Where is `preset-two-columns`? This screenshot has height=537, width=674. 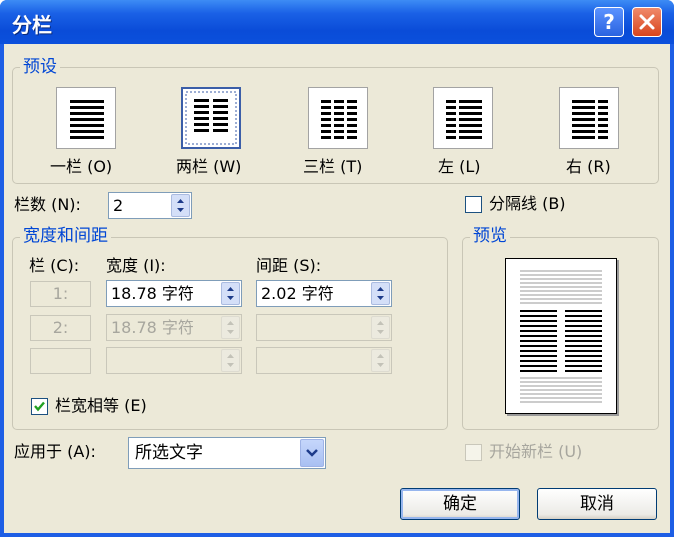 preset-two-columns is located at coordinates (211, 118).